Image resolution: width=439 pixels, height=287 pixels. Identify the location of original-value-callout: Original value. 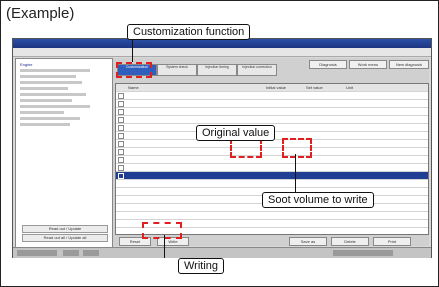
(236, 133).